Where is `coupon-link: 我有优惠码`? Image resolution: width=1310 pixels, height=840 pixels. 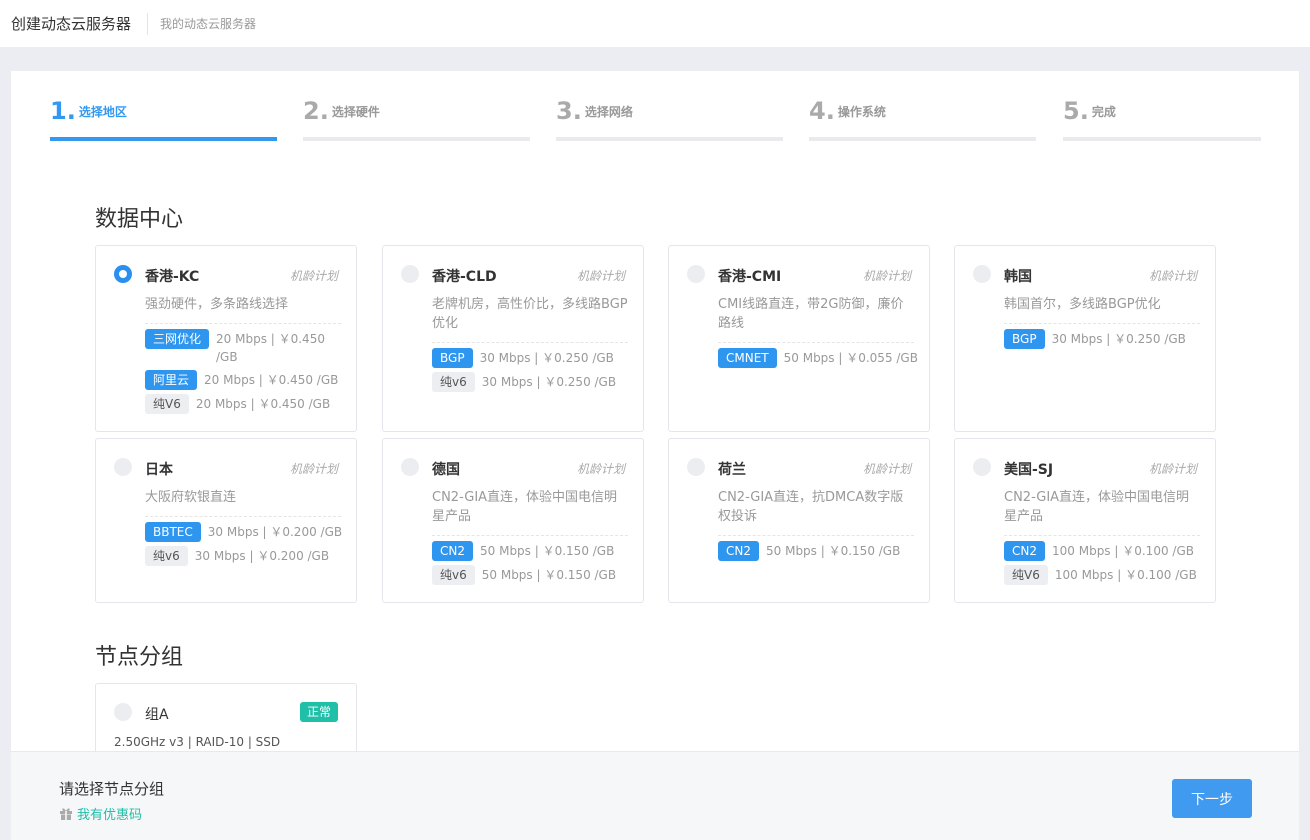 coupon-link: 我有优惠码 is located at coordinates (100, 813).